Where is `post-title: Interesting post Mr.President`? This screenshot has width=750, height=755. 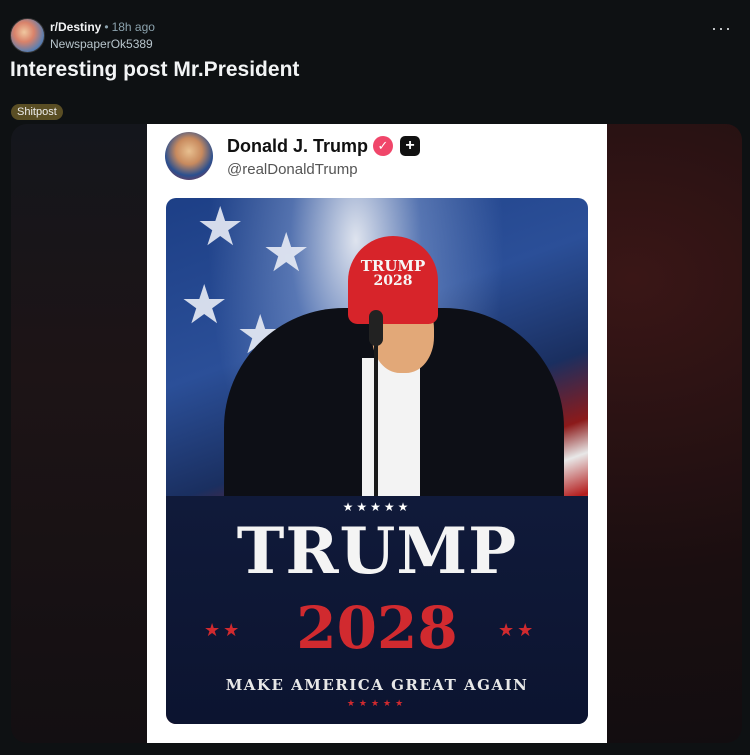 post-title: Interesting post Mr.President is located at coordinates (154, 70).